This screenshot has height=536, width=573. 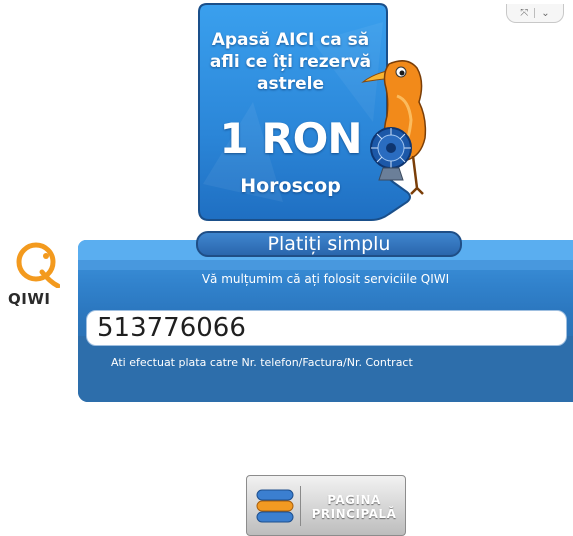 What do you see at coordinates (29, 299) in the screenshot?
I see `qiwi-logo-text: QIWI` at bounding box center [29, 299].